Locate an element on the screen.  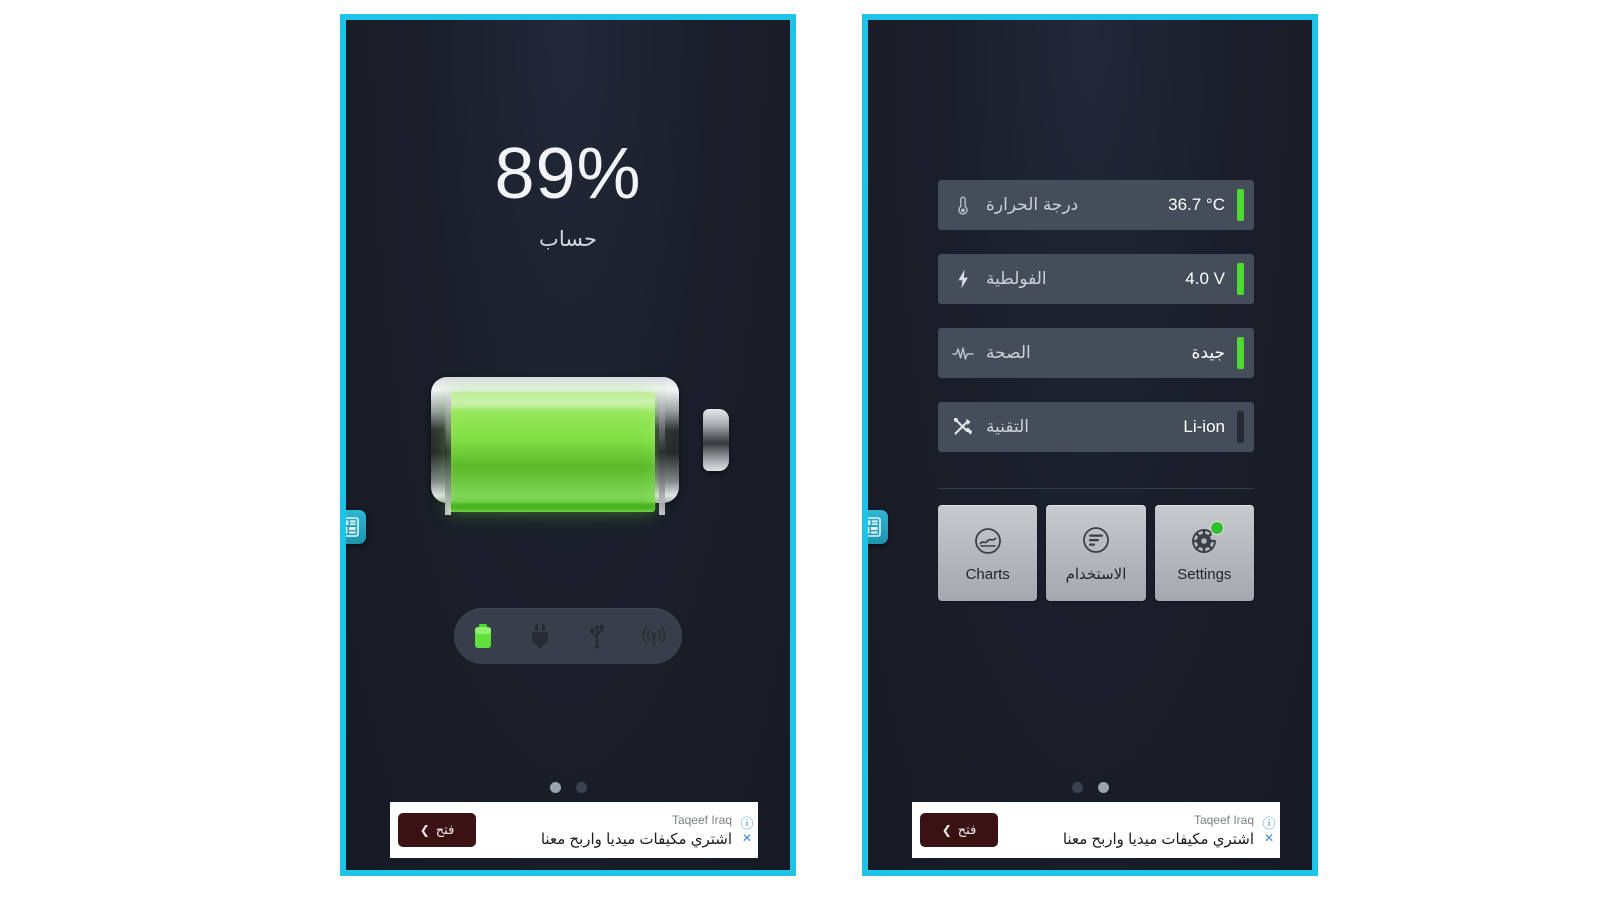
charts-button: Charts is located at coordinates (988, 553).